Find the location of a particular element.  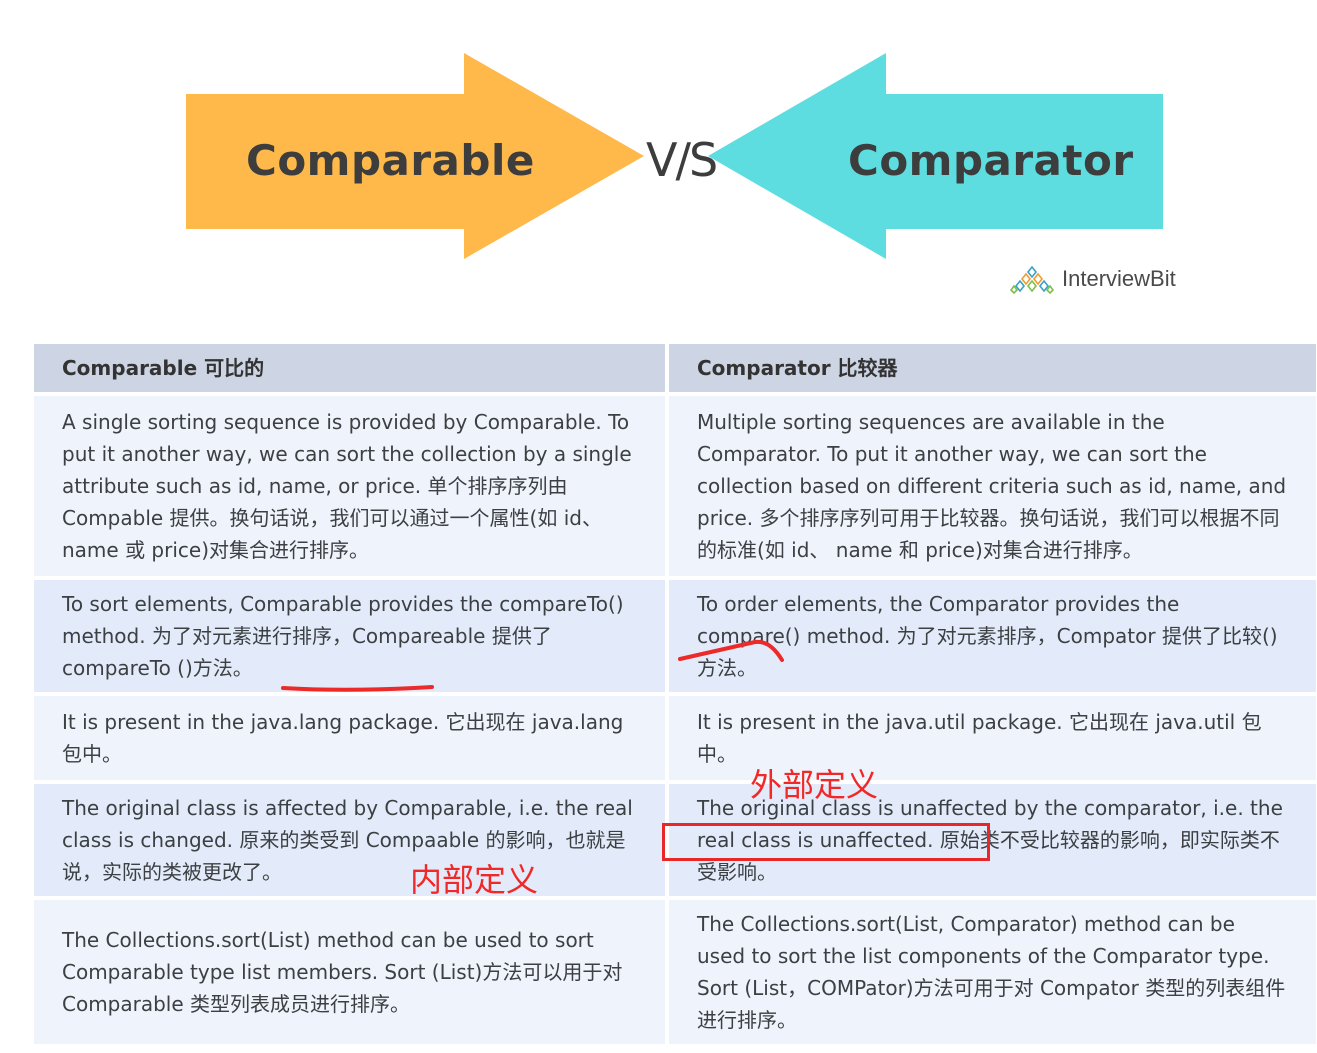

table-header-row: Comparable 可比的 Comparator 比较器 is located at coordinates (675, 368).